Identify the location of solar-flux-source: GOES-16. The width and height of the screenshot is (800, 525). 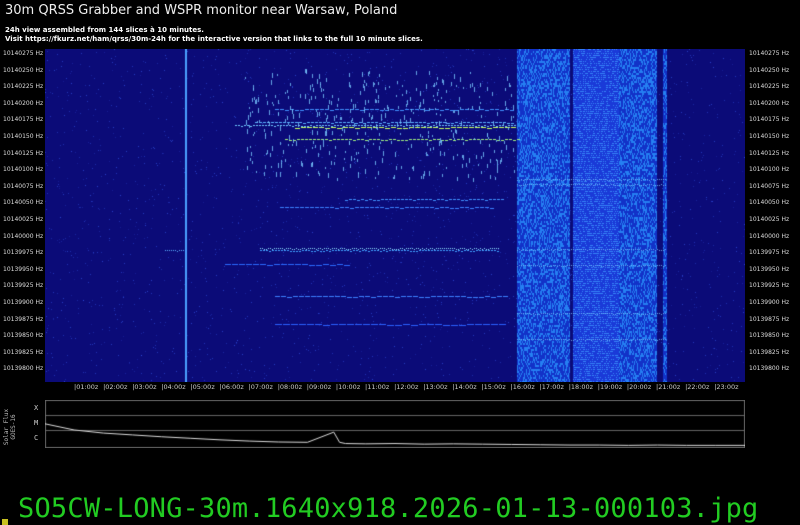
(14, 427).